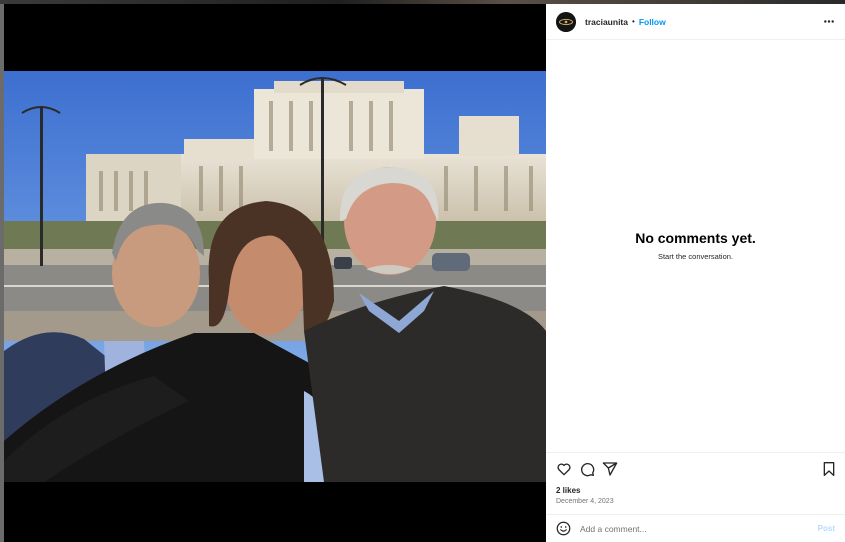  What do you see at coordinates (826, 528) in the screenshot?
I see `post-comment-button: Post` at bounding box center [826, 528].